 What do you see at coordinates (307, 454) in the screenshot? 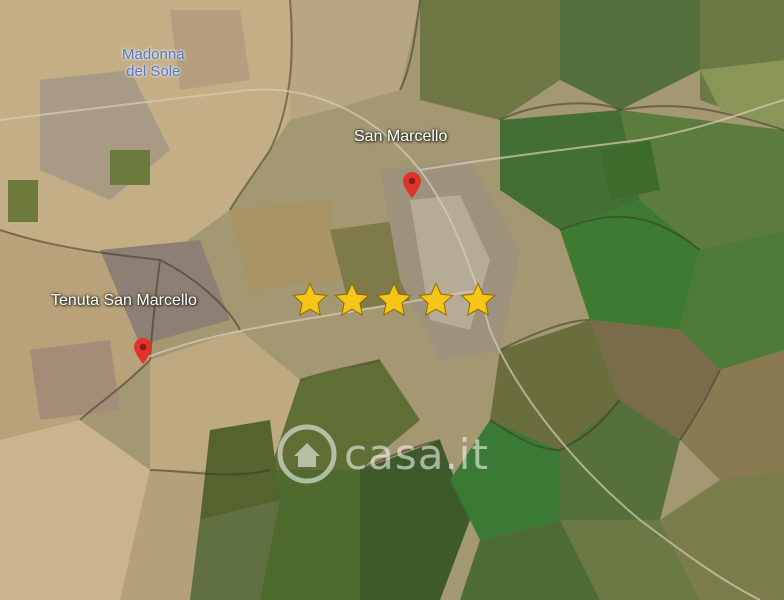
I see `house-icon` at bounding box center [307, 454].